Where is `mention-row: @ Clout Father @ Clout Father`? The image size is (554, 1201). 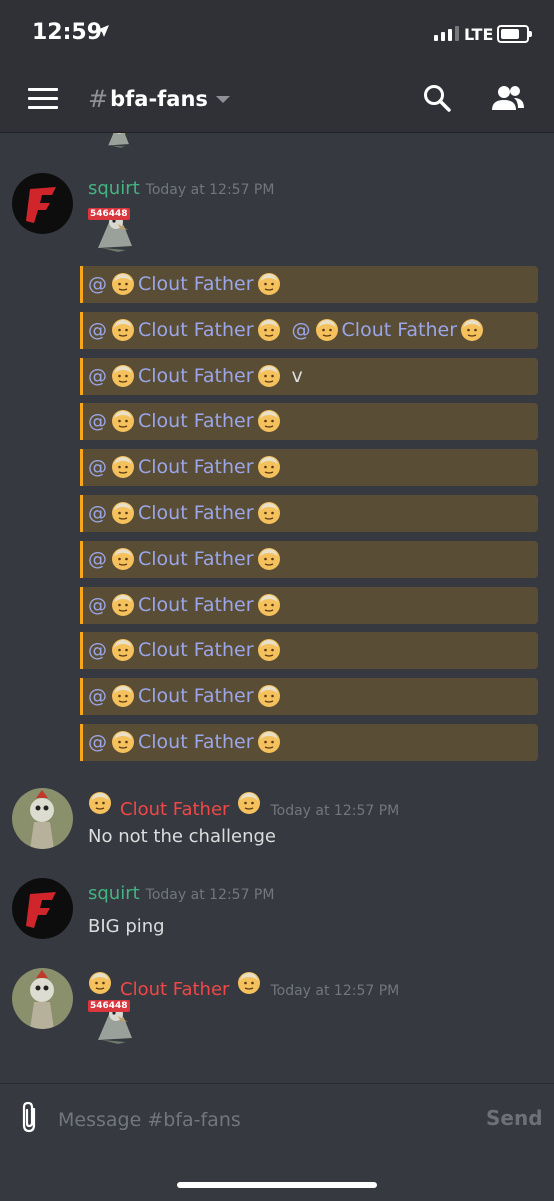
mention-row: @ Clout Father @ Clout Father is located at coordinates (309, 330).